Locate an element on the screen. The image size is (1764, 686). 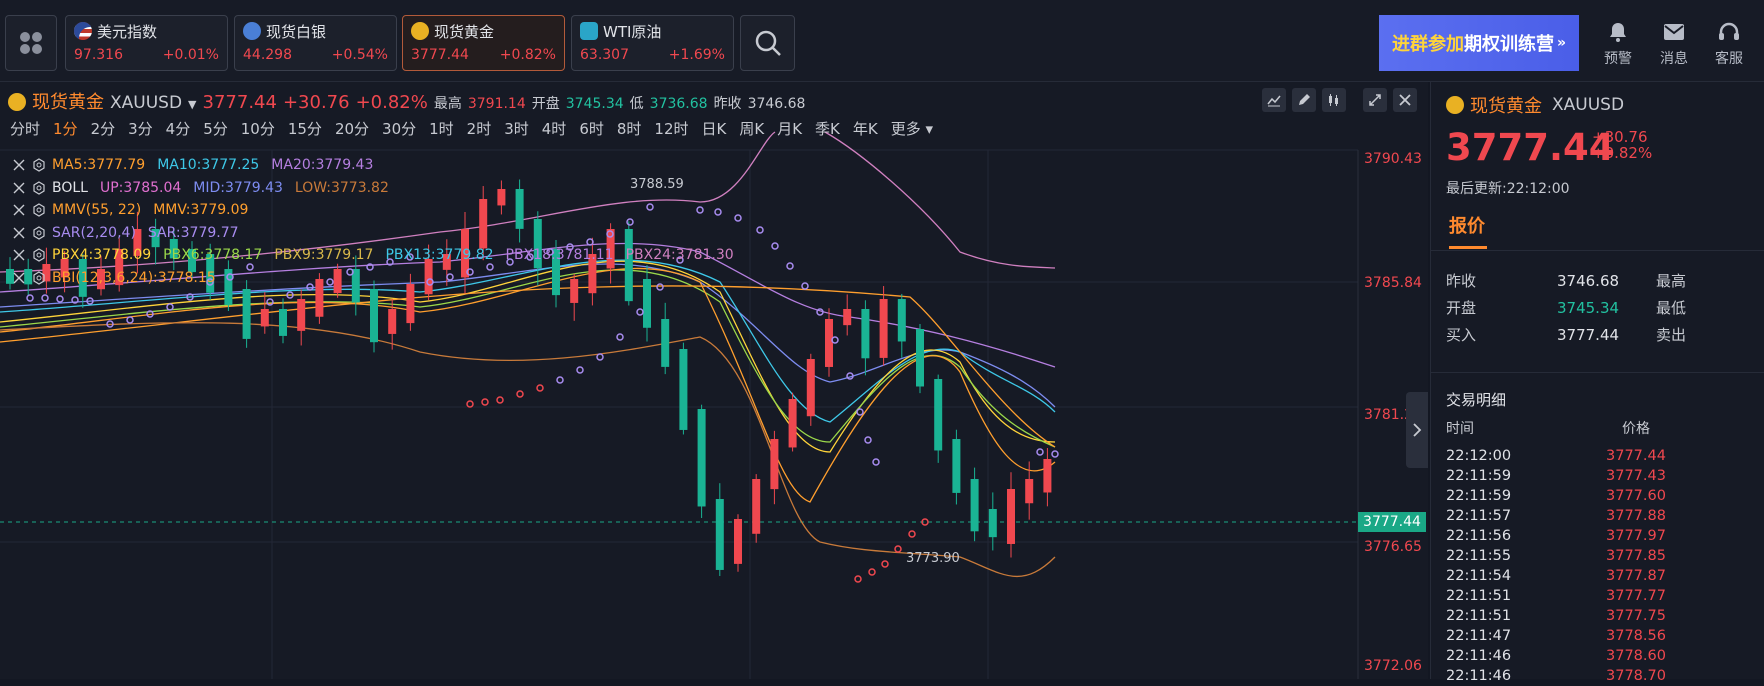
support-button: 客服 is located at coordinates (1729, 44).